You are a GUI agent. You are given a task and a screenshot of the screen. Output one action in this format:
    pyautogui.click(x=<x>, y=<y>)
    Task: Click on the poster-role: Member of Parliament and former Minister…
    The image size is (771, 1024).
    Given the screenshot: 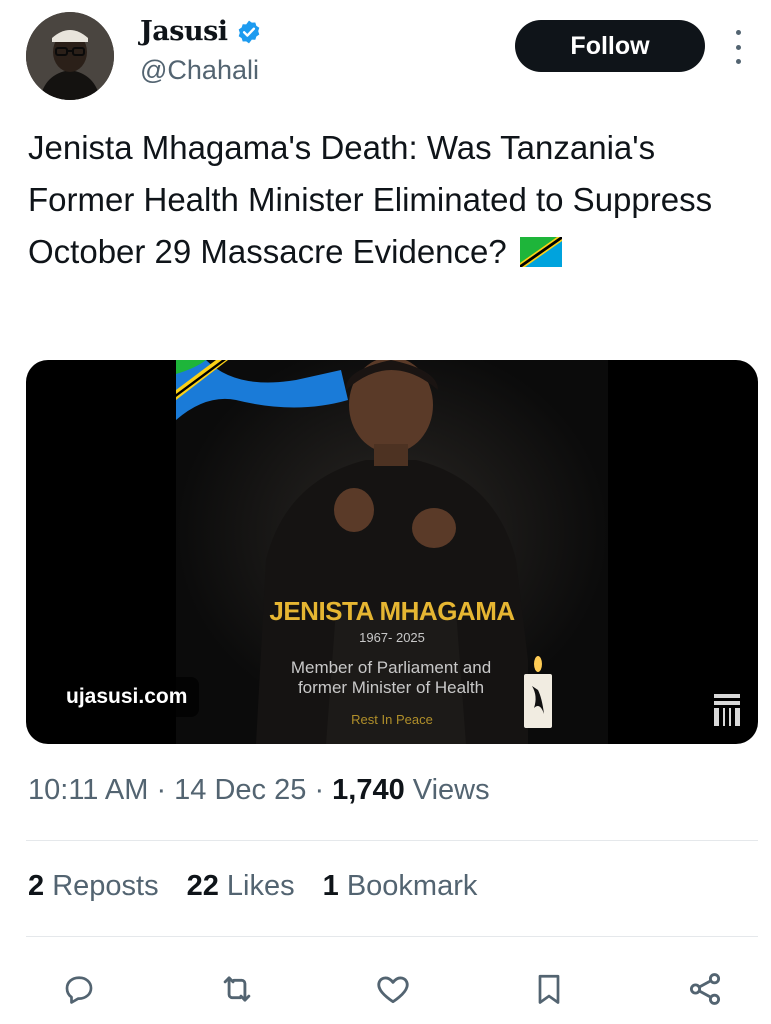 What is the action you would take?
    pyautogui.click(x=391, y=678)
    